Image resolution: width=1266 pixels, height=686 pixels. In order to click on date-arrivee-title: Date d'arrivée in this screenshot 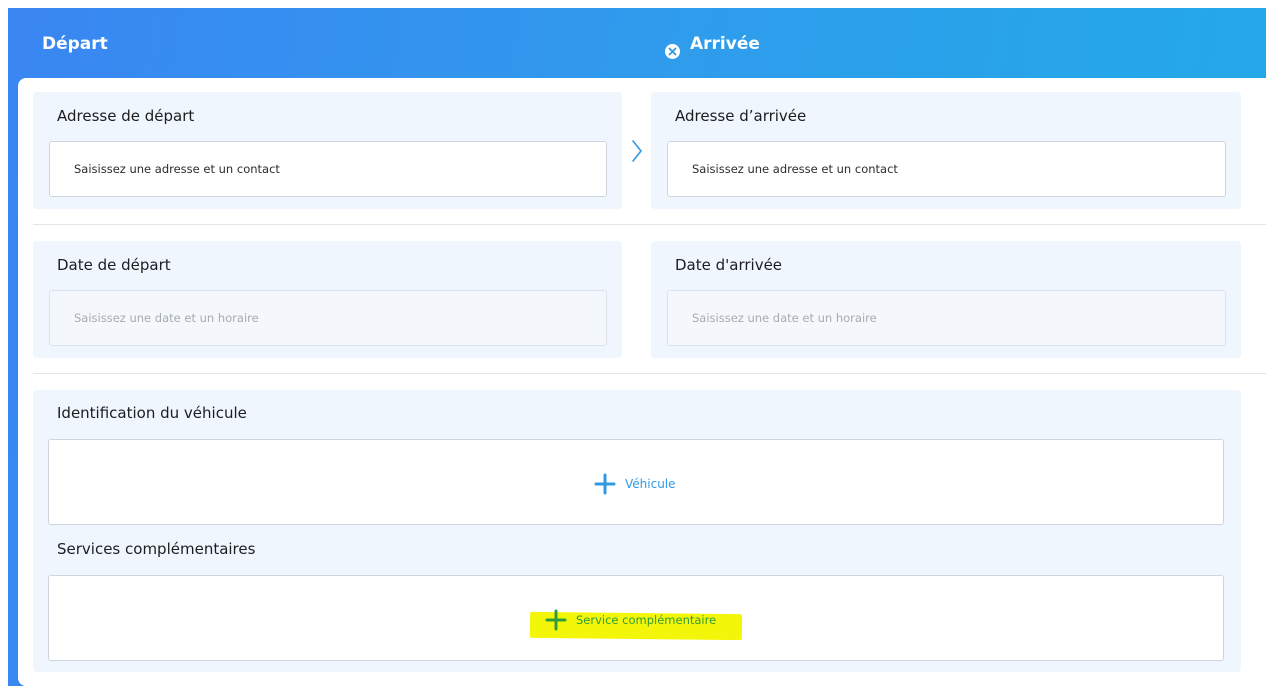, I will do `click(729, 265)`.